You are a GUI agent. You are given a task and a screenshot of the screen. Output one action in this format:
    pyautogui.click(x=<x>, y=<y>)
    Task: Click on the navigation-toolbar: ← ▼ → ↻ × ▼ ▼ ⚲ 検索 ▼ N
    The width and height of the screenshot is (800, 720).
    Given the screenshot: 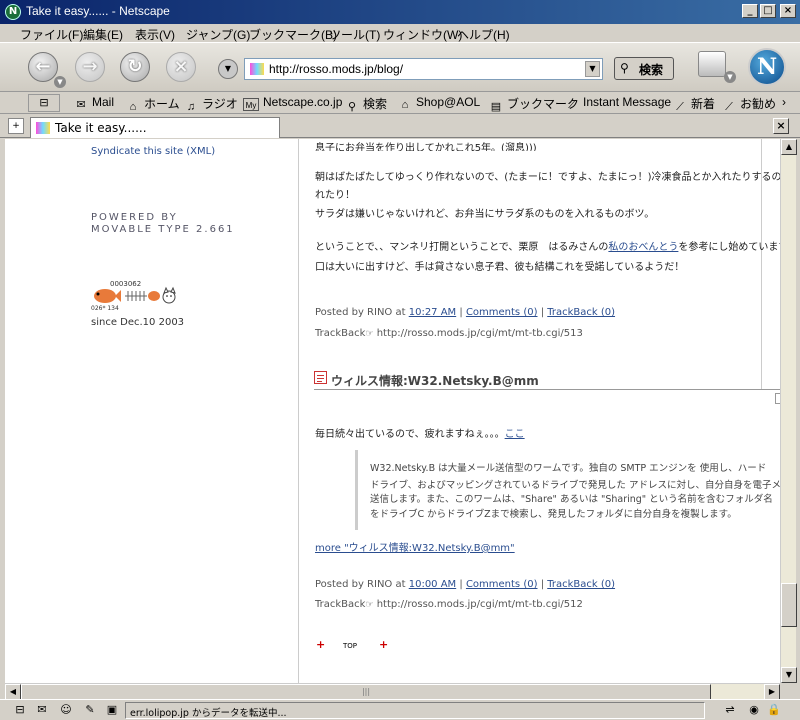 What is the action you would take?
    pyautogui.click(x=400, y=67)
    